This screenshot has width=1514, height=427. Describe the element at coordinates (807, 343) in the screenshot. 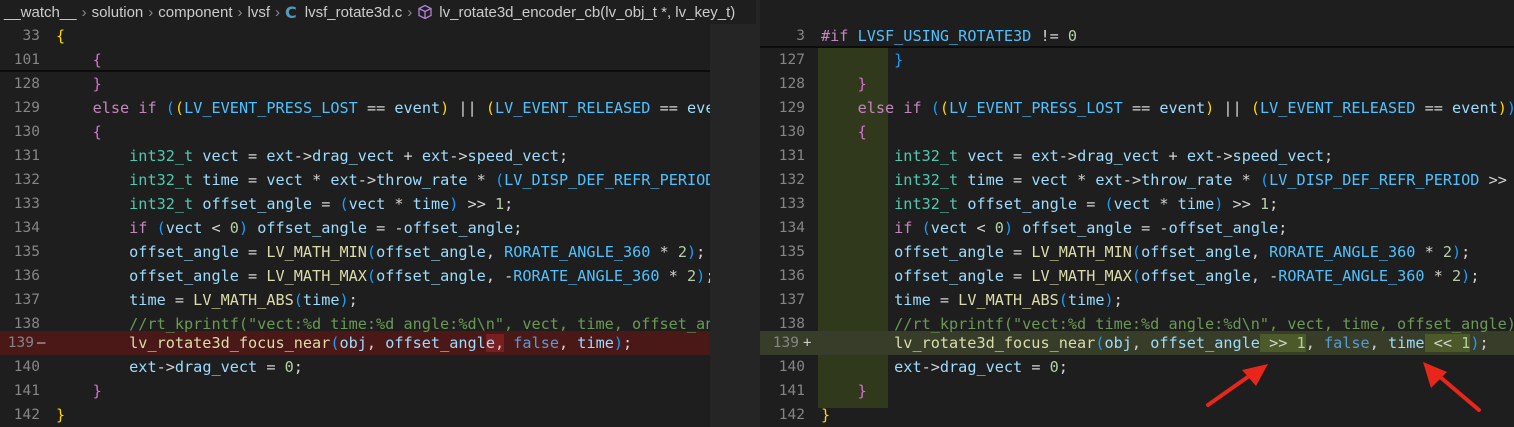

I see `added-marker: +` at that location.